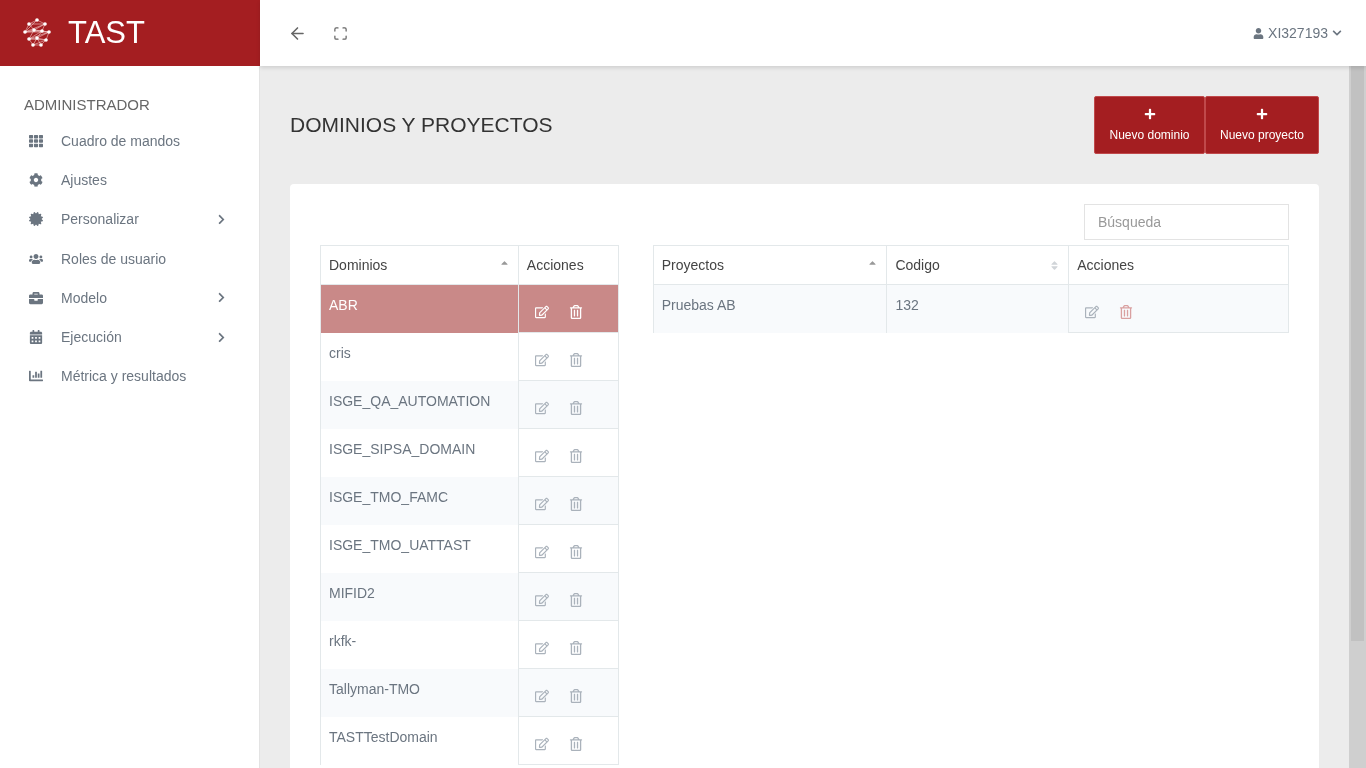 The image size is (1366, 768). I want to click on table-cell: TASTTestDomain, so click(419, 740).